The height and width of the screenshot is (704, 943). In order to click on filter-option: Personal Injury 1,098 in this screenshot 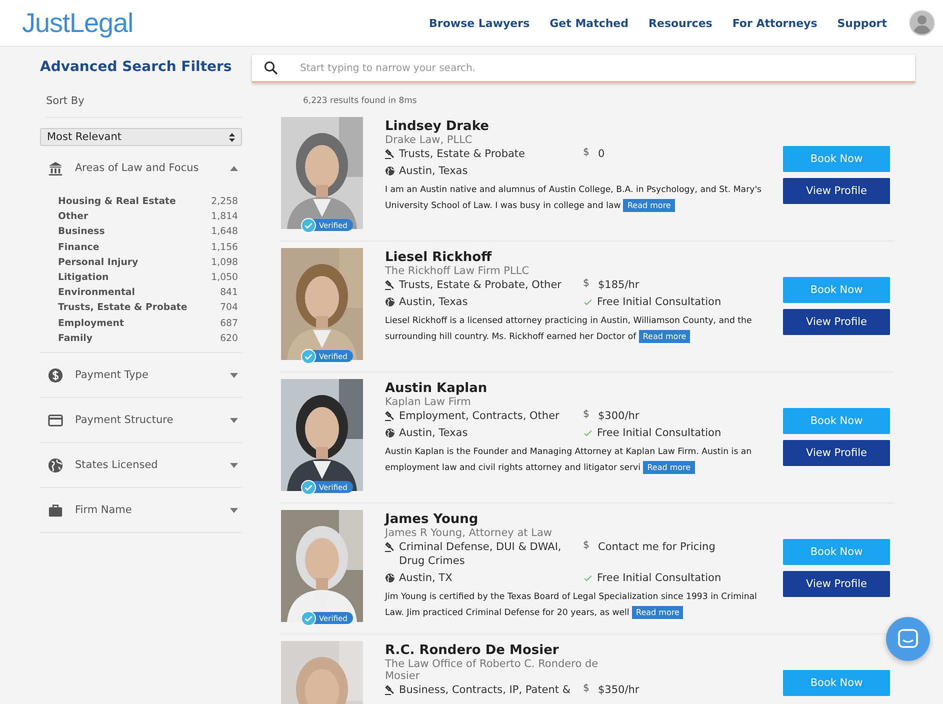, I will do `click(148, 262)`.